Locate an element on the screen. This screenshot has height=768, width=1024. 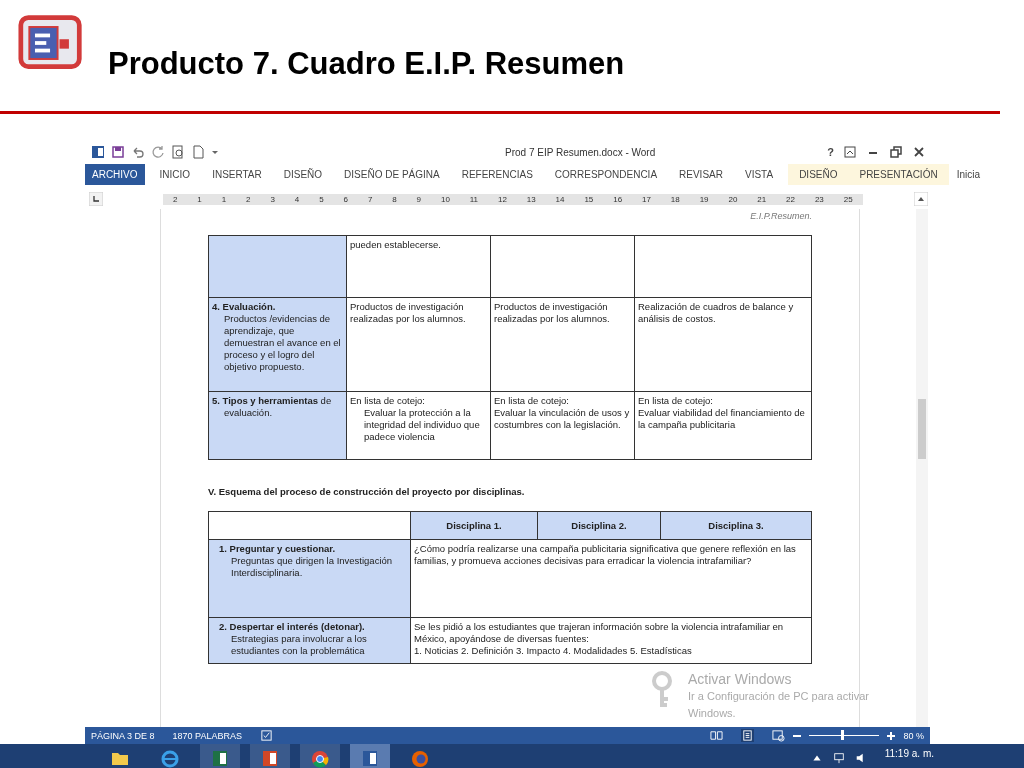
slide-title: Producto 7. Cuadro E.I.P. Resumen is located at coordinates (366, 64).